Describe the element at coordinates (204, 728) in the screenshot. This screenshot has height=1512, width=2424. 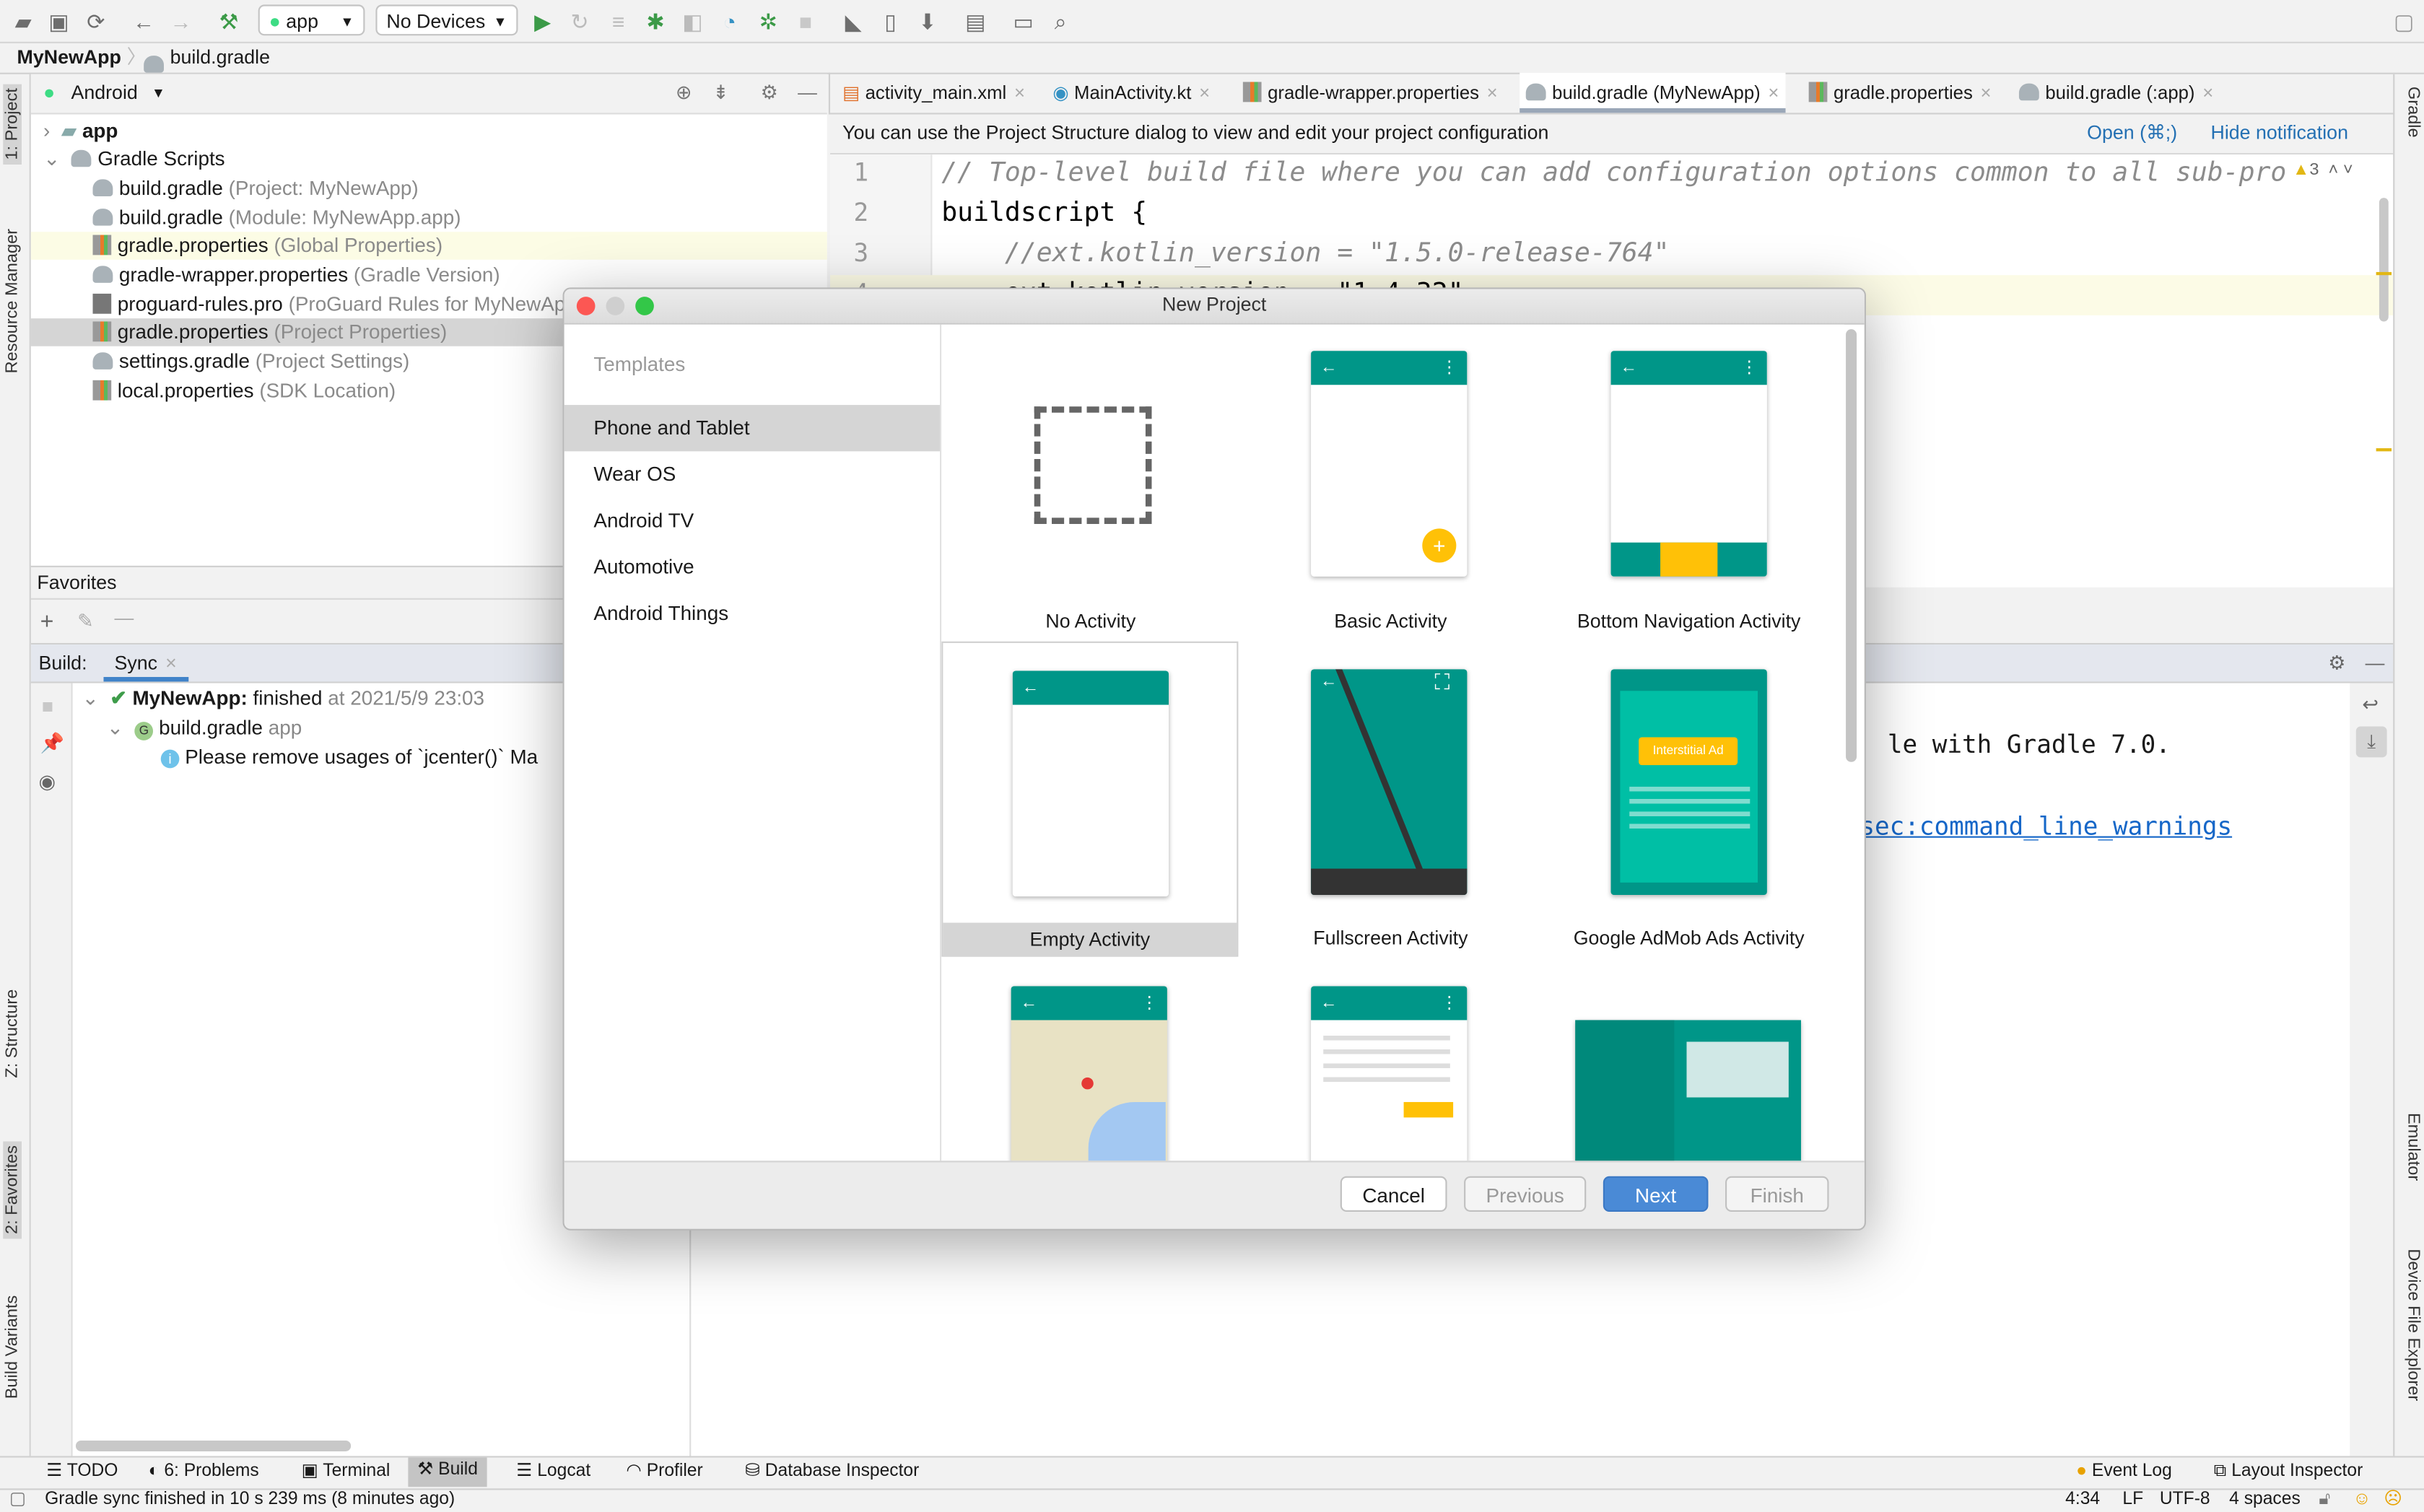
I see `build-tree-child: ⌄ G build.gradle app` at that location.